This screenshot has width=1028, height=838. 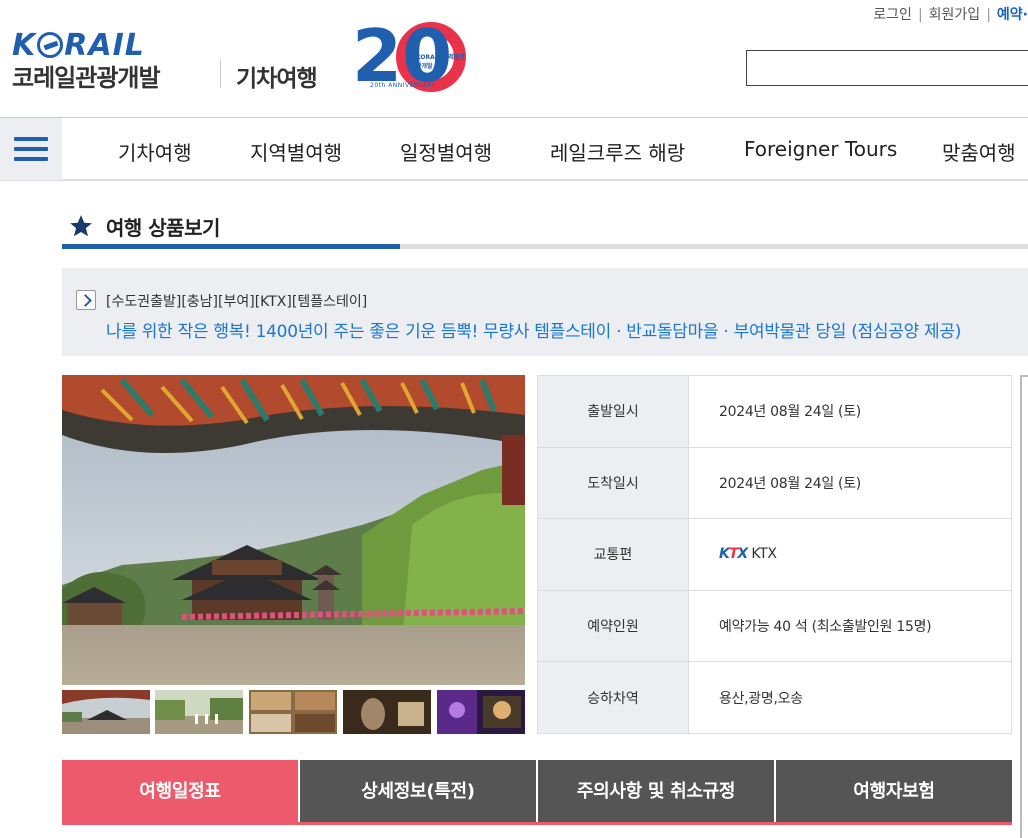 I want to click on photo-thumbnails, so click(x=293, y=712).